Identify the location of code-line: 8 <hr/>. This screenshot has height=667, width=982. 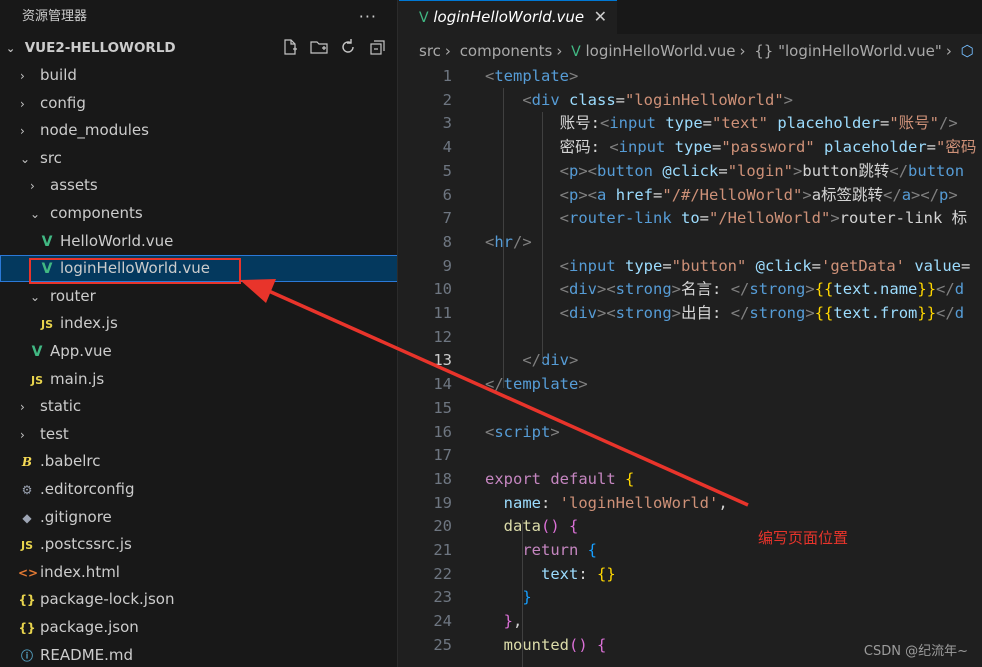
(690, 242).